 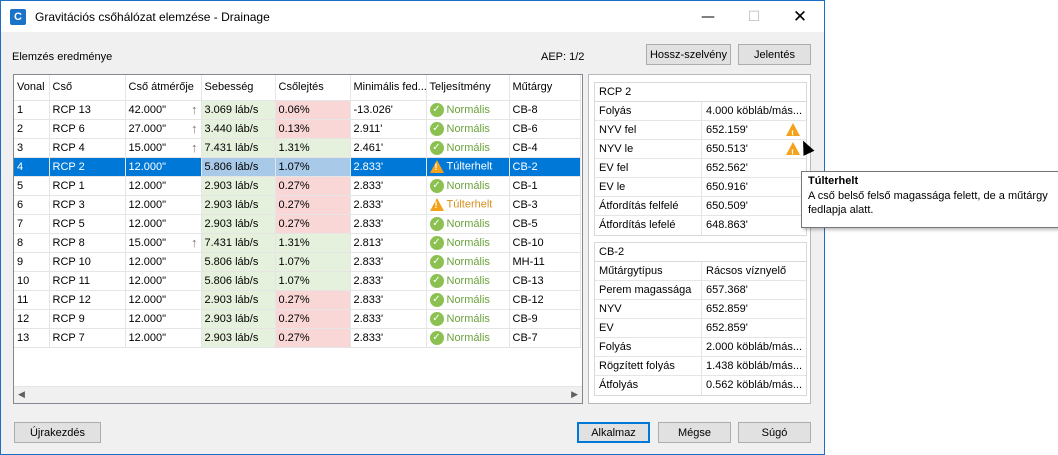 What do you see at coordinates (774, 432) in the screenshot?
I see `help-button: Súgó` at bounding box center [774, 432].